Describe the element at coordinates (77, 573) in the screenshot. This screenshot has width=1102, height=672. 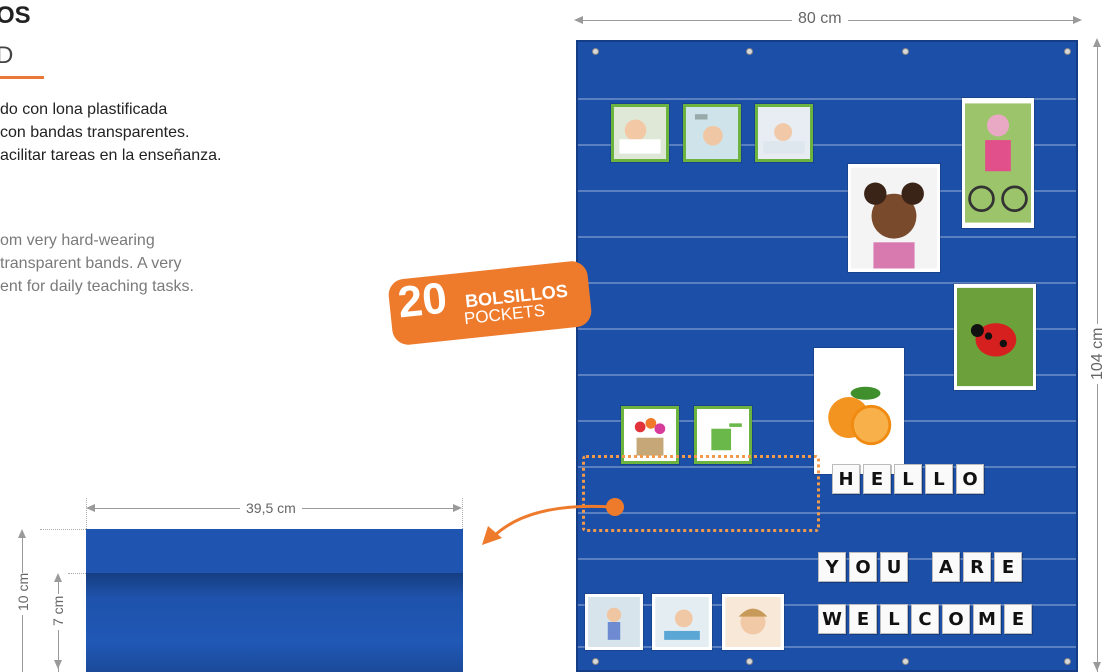
I see `pocket-front-guide` at that location.